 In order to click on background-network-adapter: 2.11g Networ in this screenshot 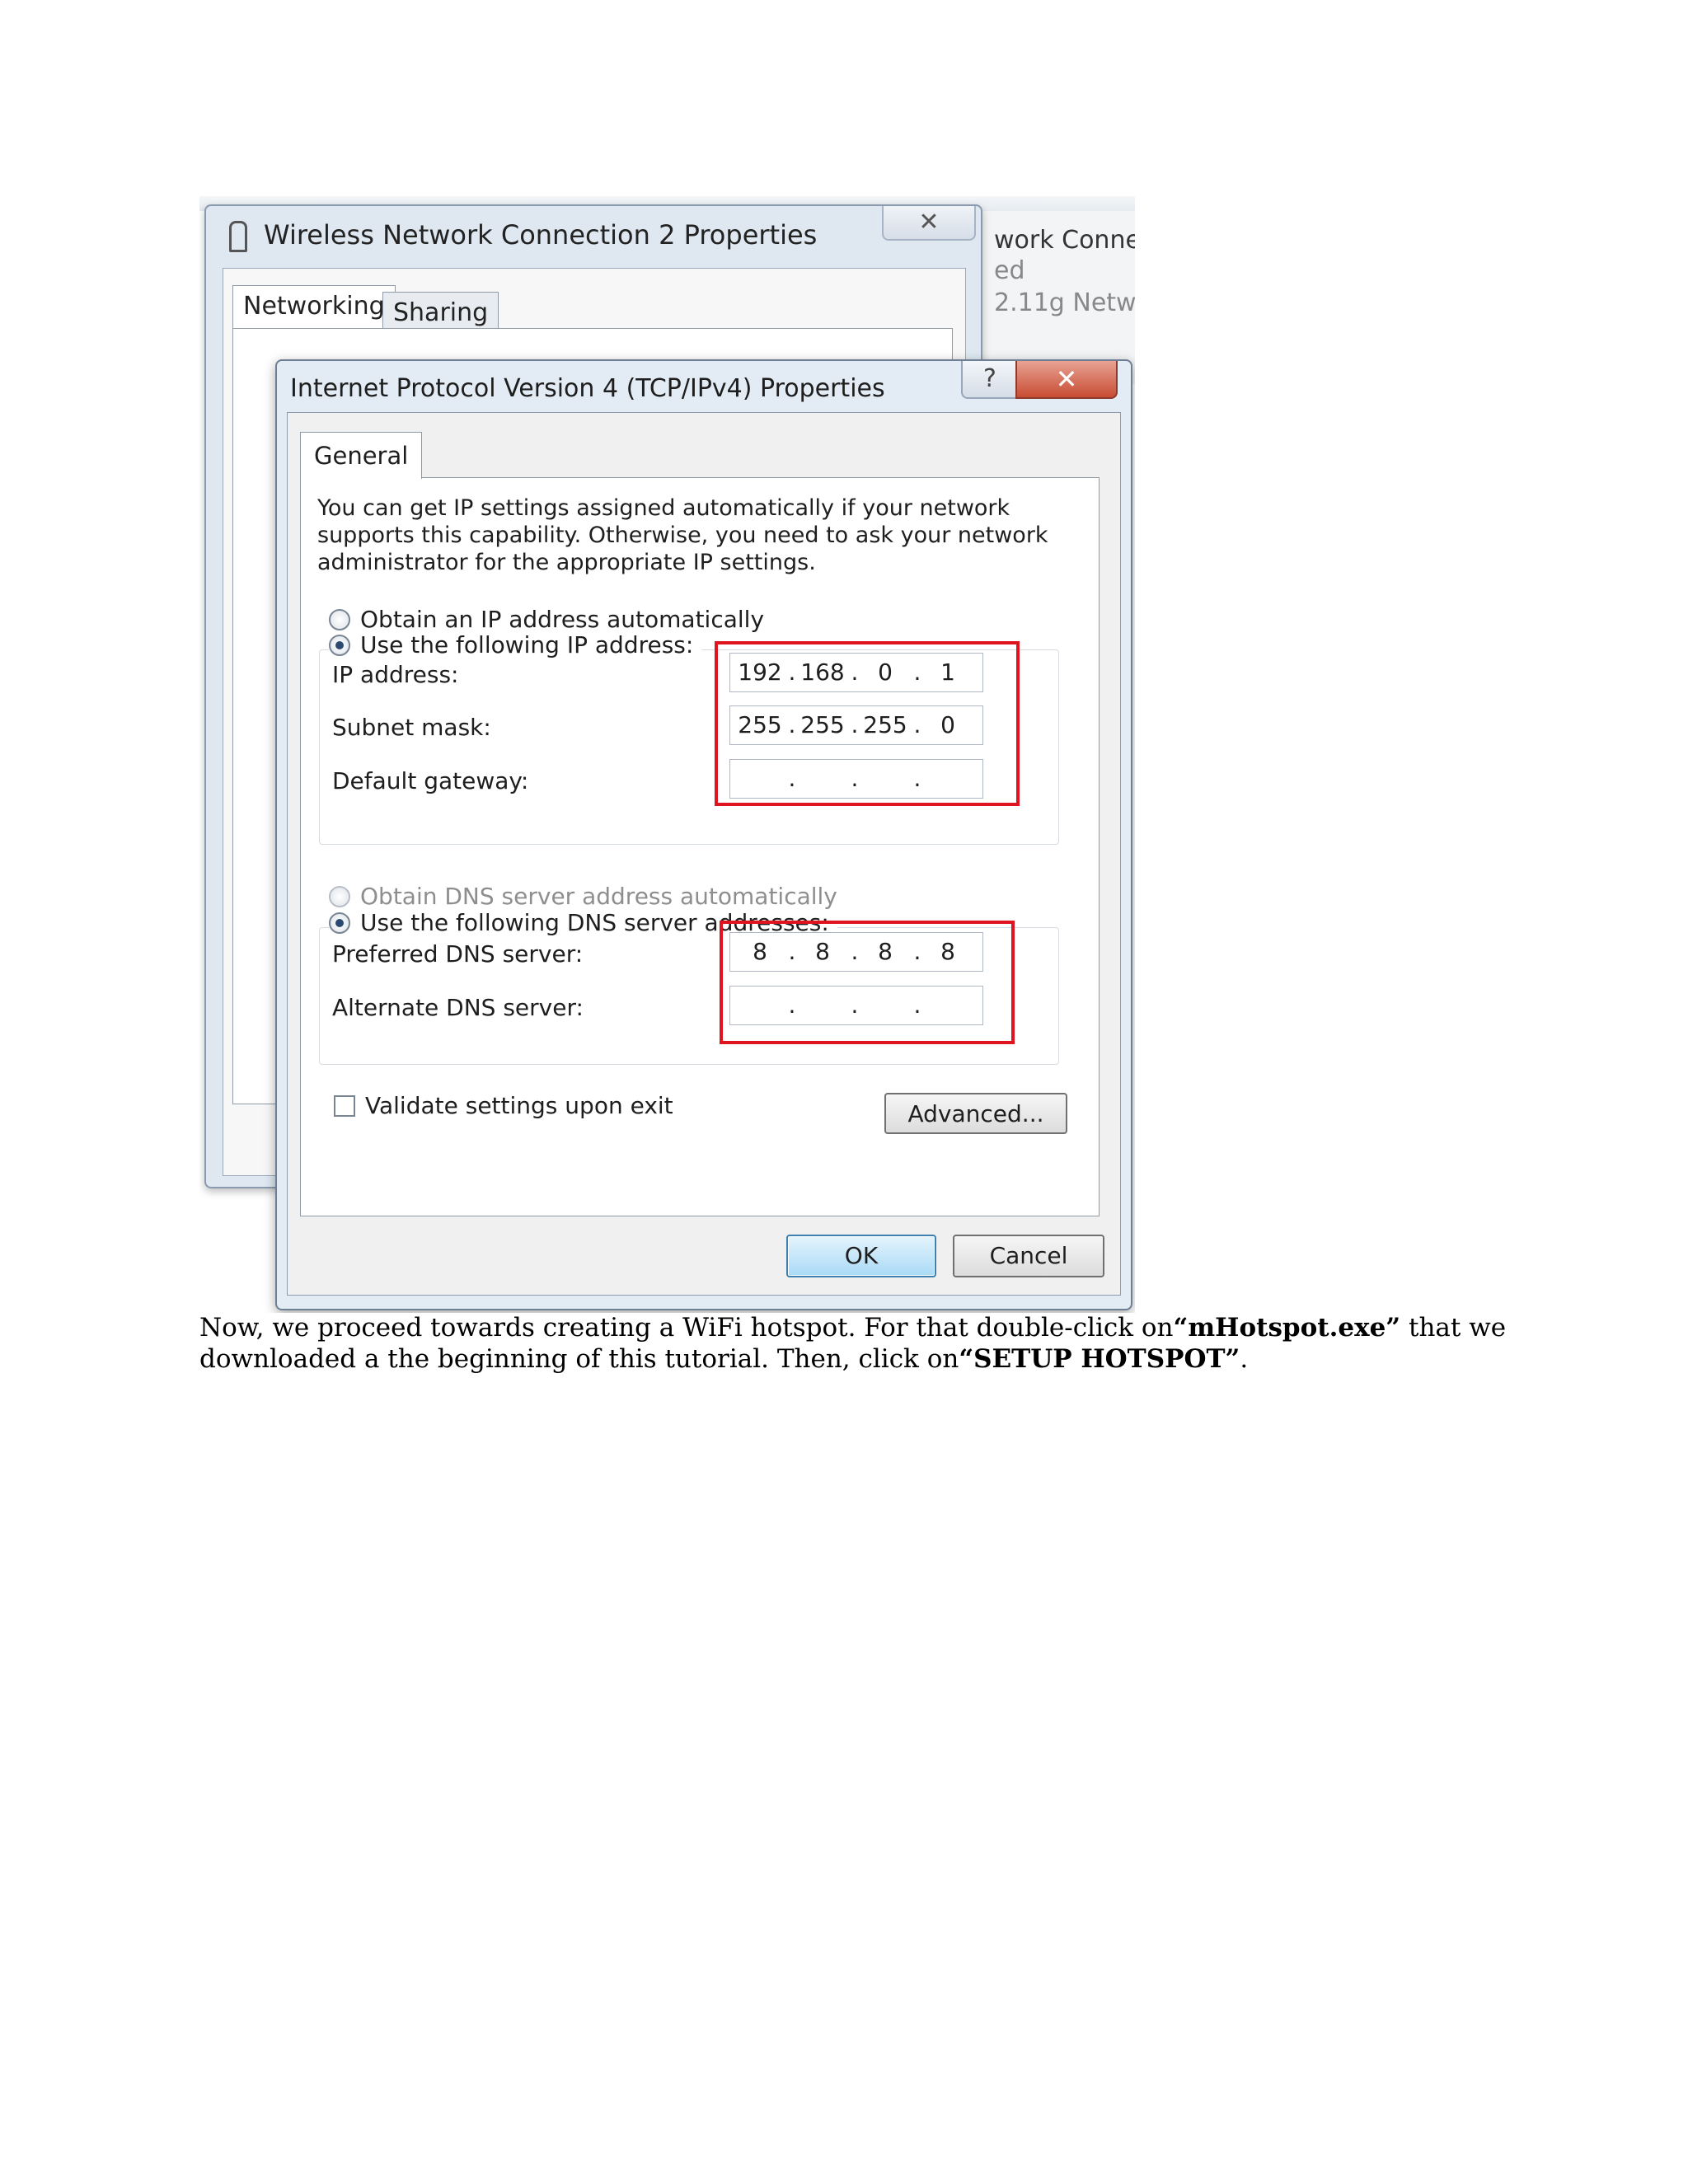, I will do `click(1065, 302)`.